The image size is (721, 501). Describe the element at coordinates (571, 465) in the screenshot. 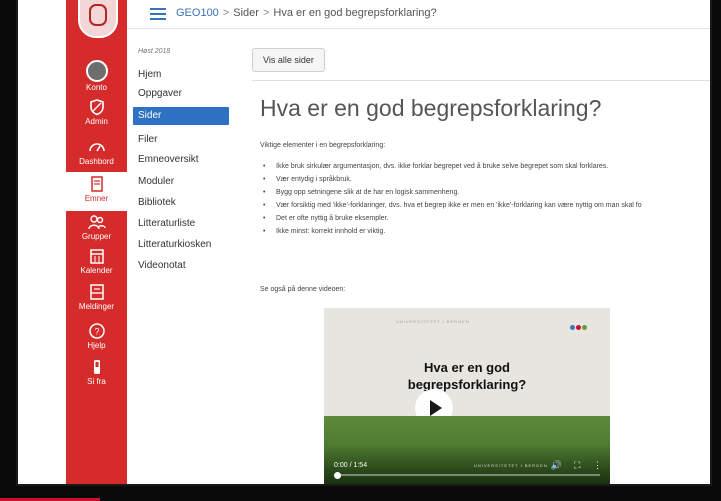

I see `video-control-icons: 🔊 ⛶ ⋮` at that location.